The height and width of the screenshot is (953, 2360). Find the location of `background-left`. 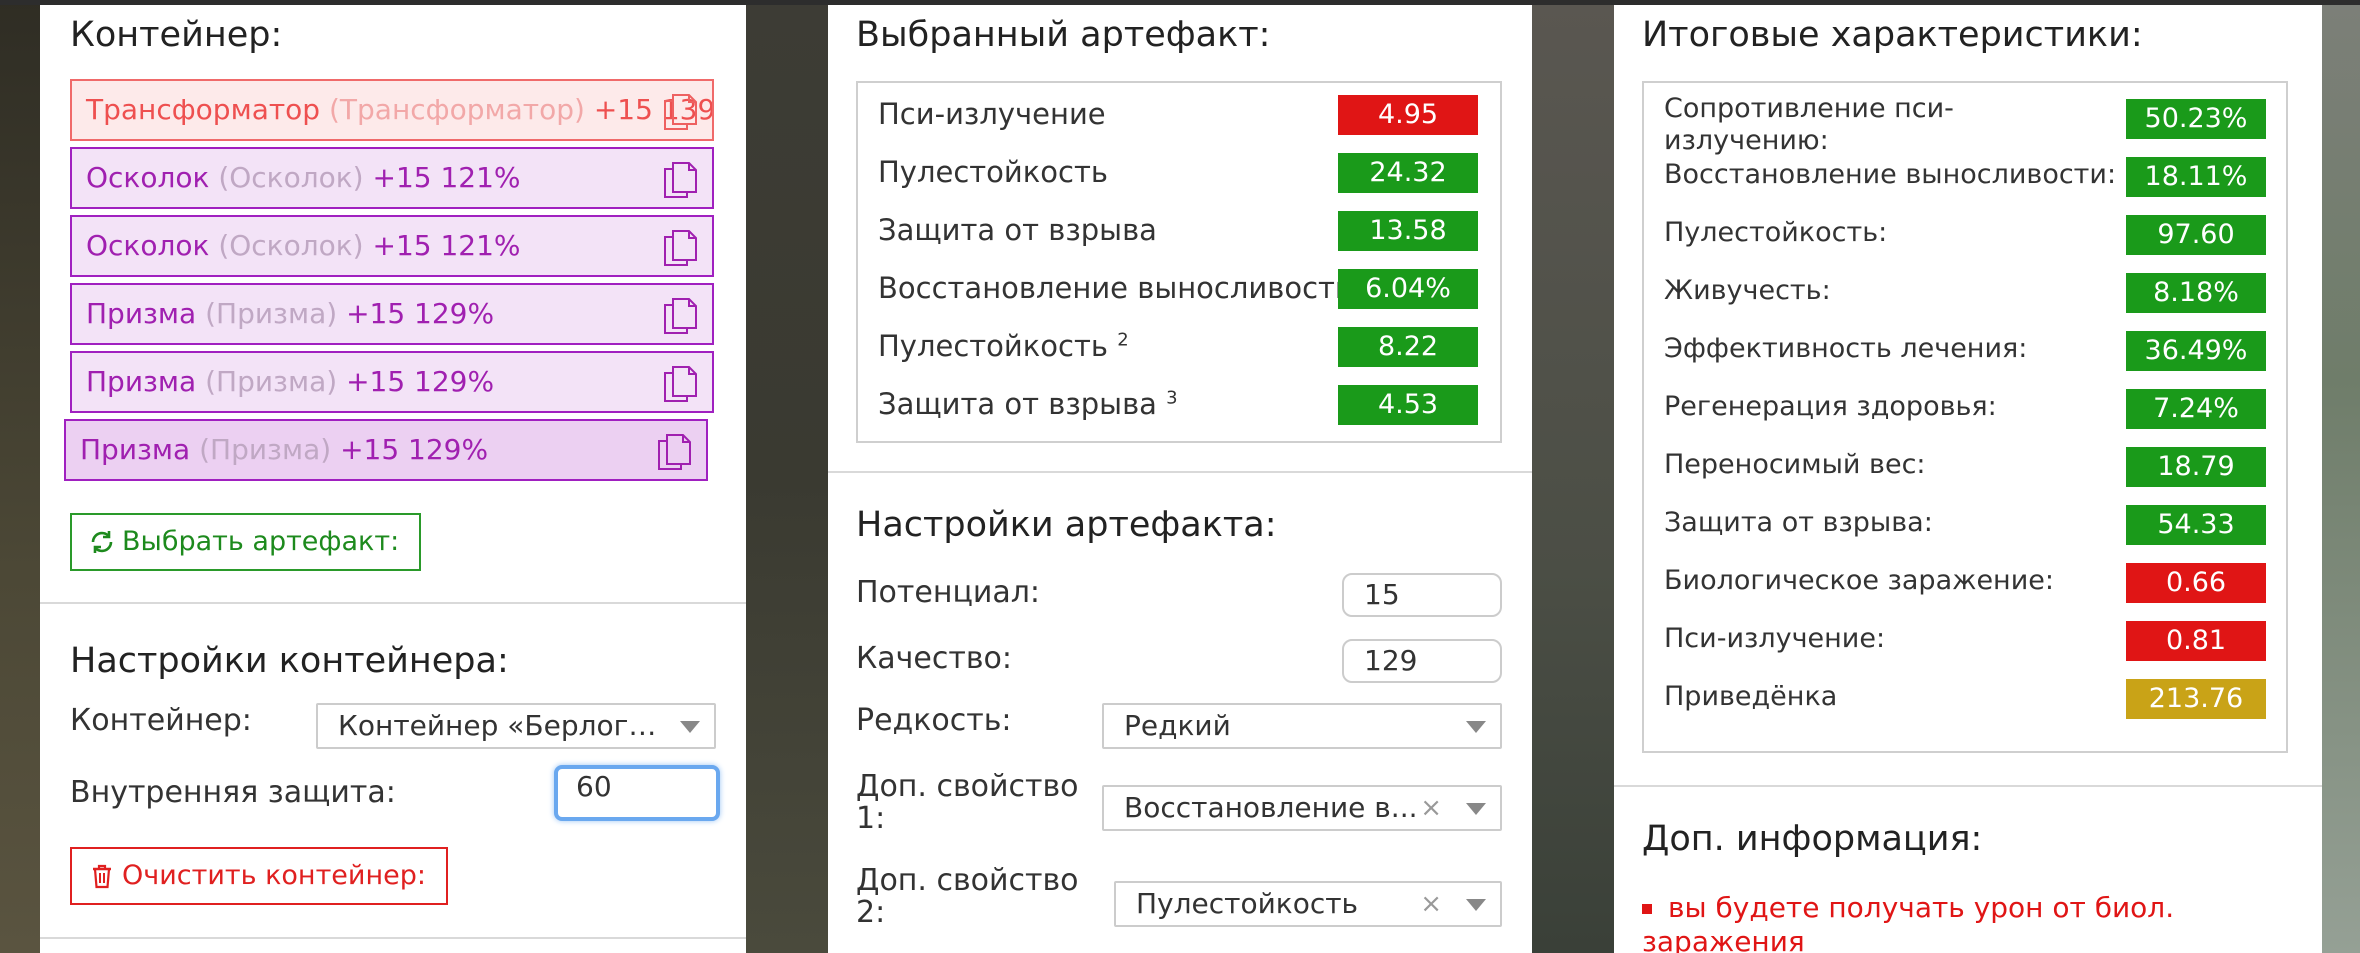

background-left is located at coordinates (20, 476).